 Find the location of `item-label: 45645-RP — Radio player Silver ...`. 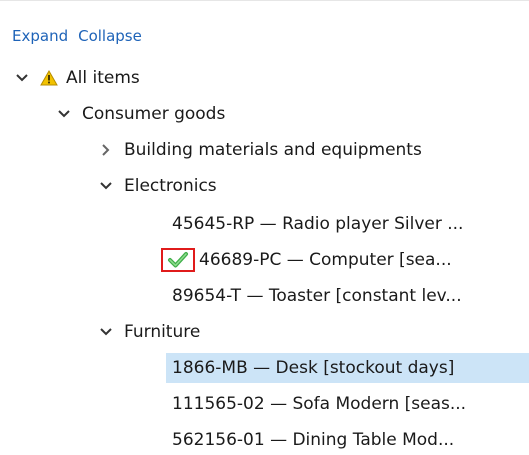

item-label: 45645-RP — Radio player Silver ... is located at coordinates (318, 224).